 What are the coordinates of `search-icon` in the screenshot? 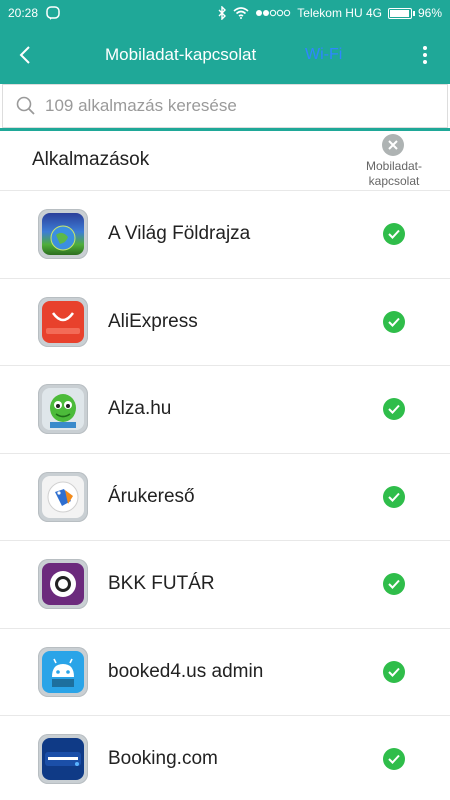 It's located at (26, 106).